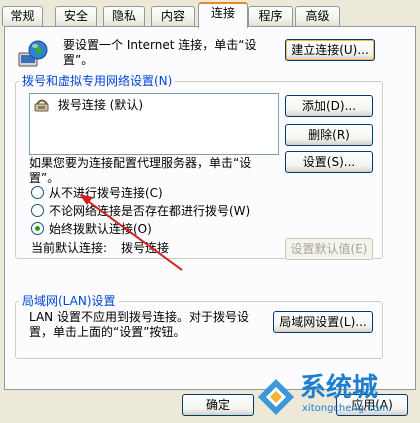 This screenshot has width=420, height=423. Describe the element at coordinates (270, 16) in the screenshot. I see `tab-programs: 程序` at that location.